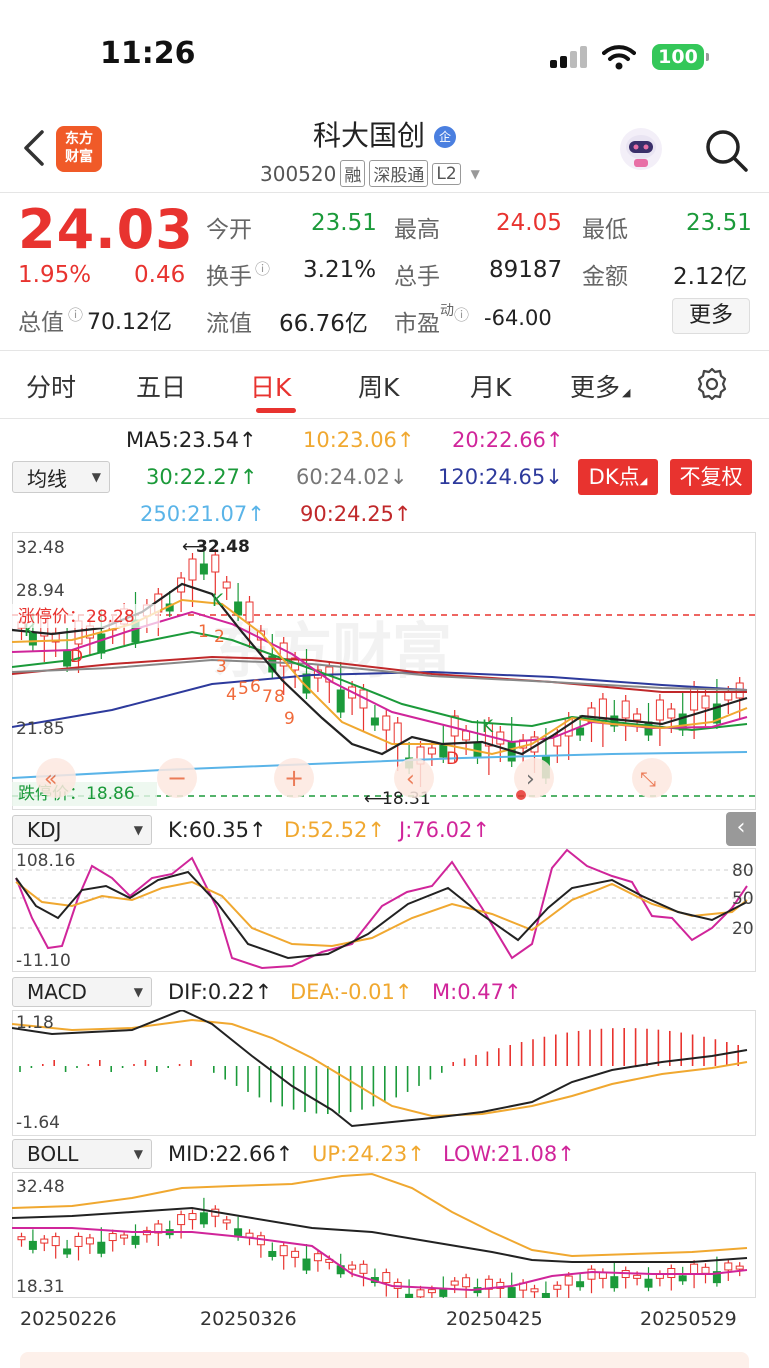 This screenshot has height=1368, width=769. Describe the element at coordinates (106, 229) in the screenshot. I see `current-price: 24.03` at that location.